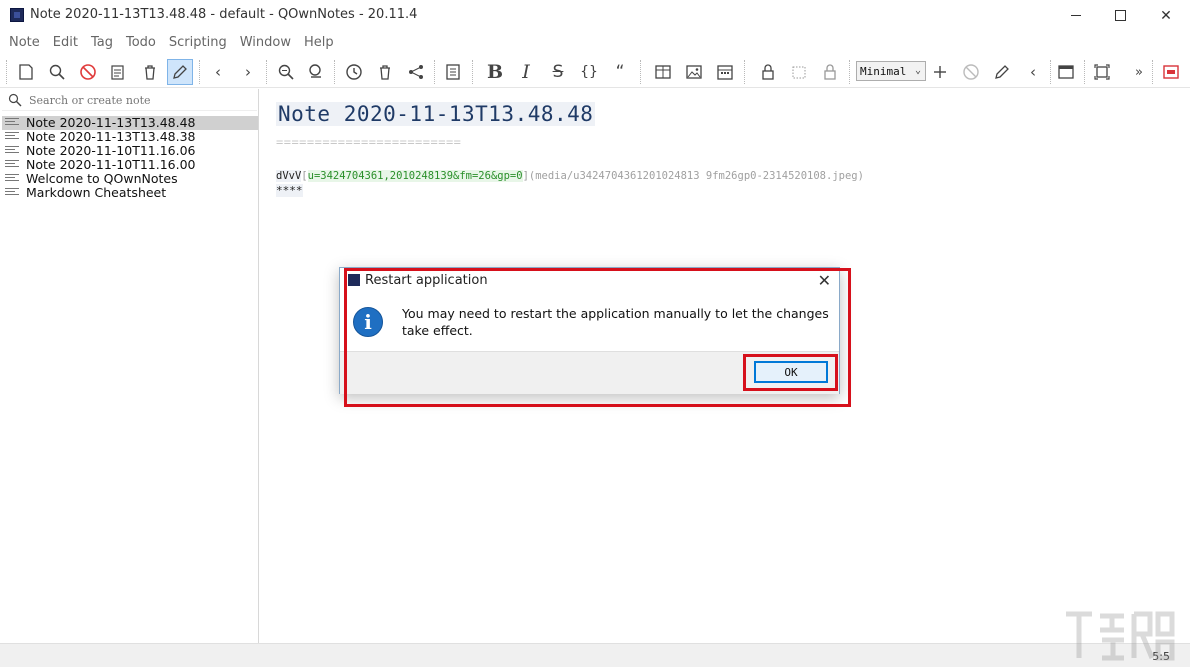  I want to click on view-mode-value: Minimal, so click(883, 71).